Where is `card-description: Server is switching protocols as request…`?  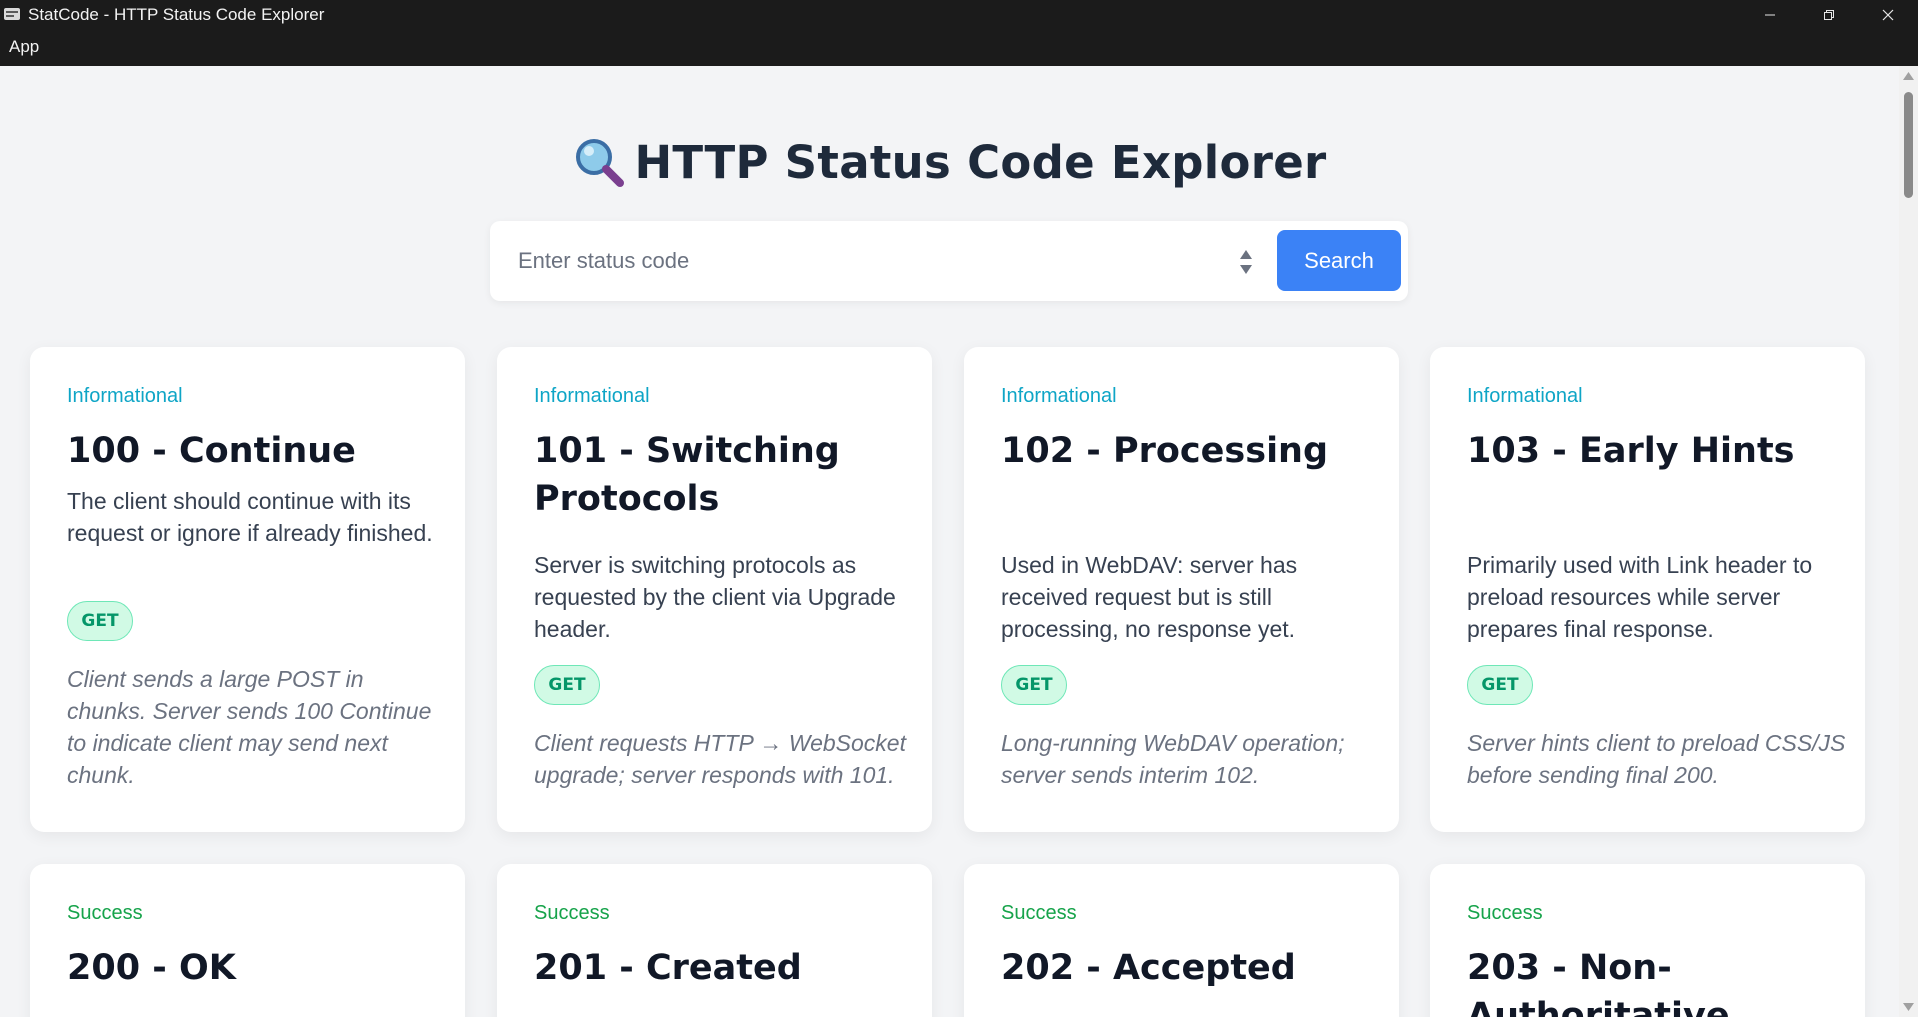
card-description: Server is switching protocols as request… is located at coordinates (715, 597).